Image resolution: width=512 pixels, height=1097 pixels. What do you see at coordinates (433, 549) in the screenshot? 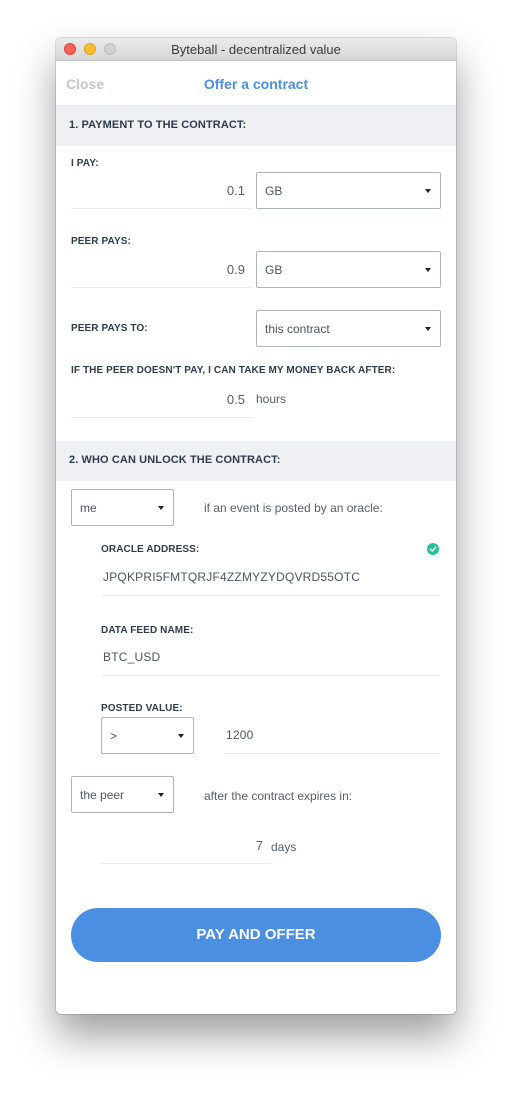
I see `check-circle-icon` at bounding box center [433, 549].